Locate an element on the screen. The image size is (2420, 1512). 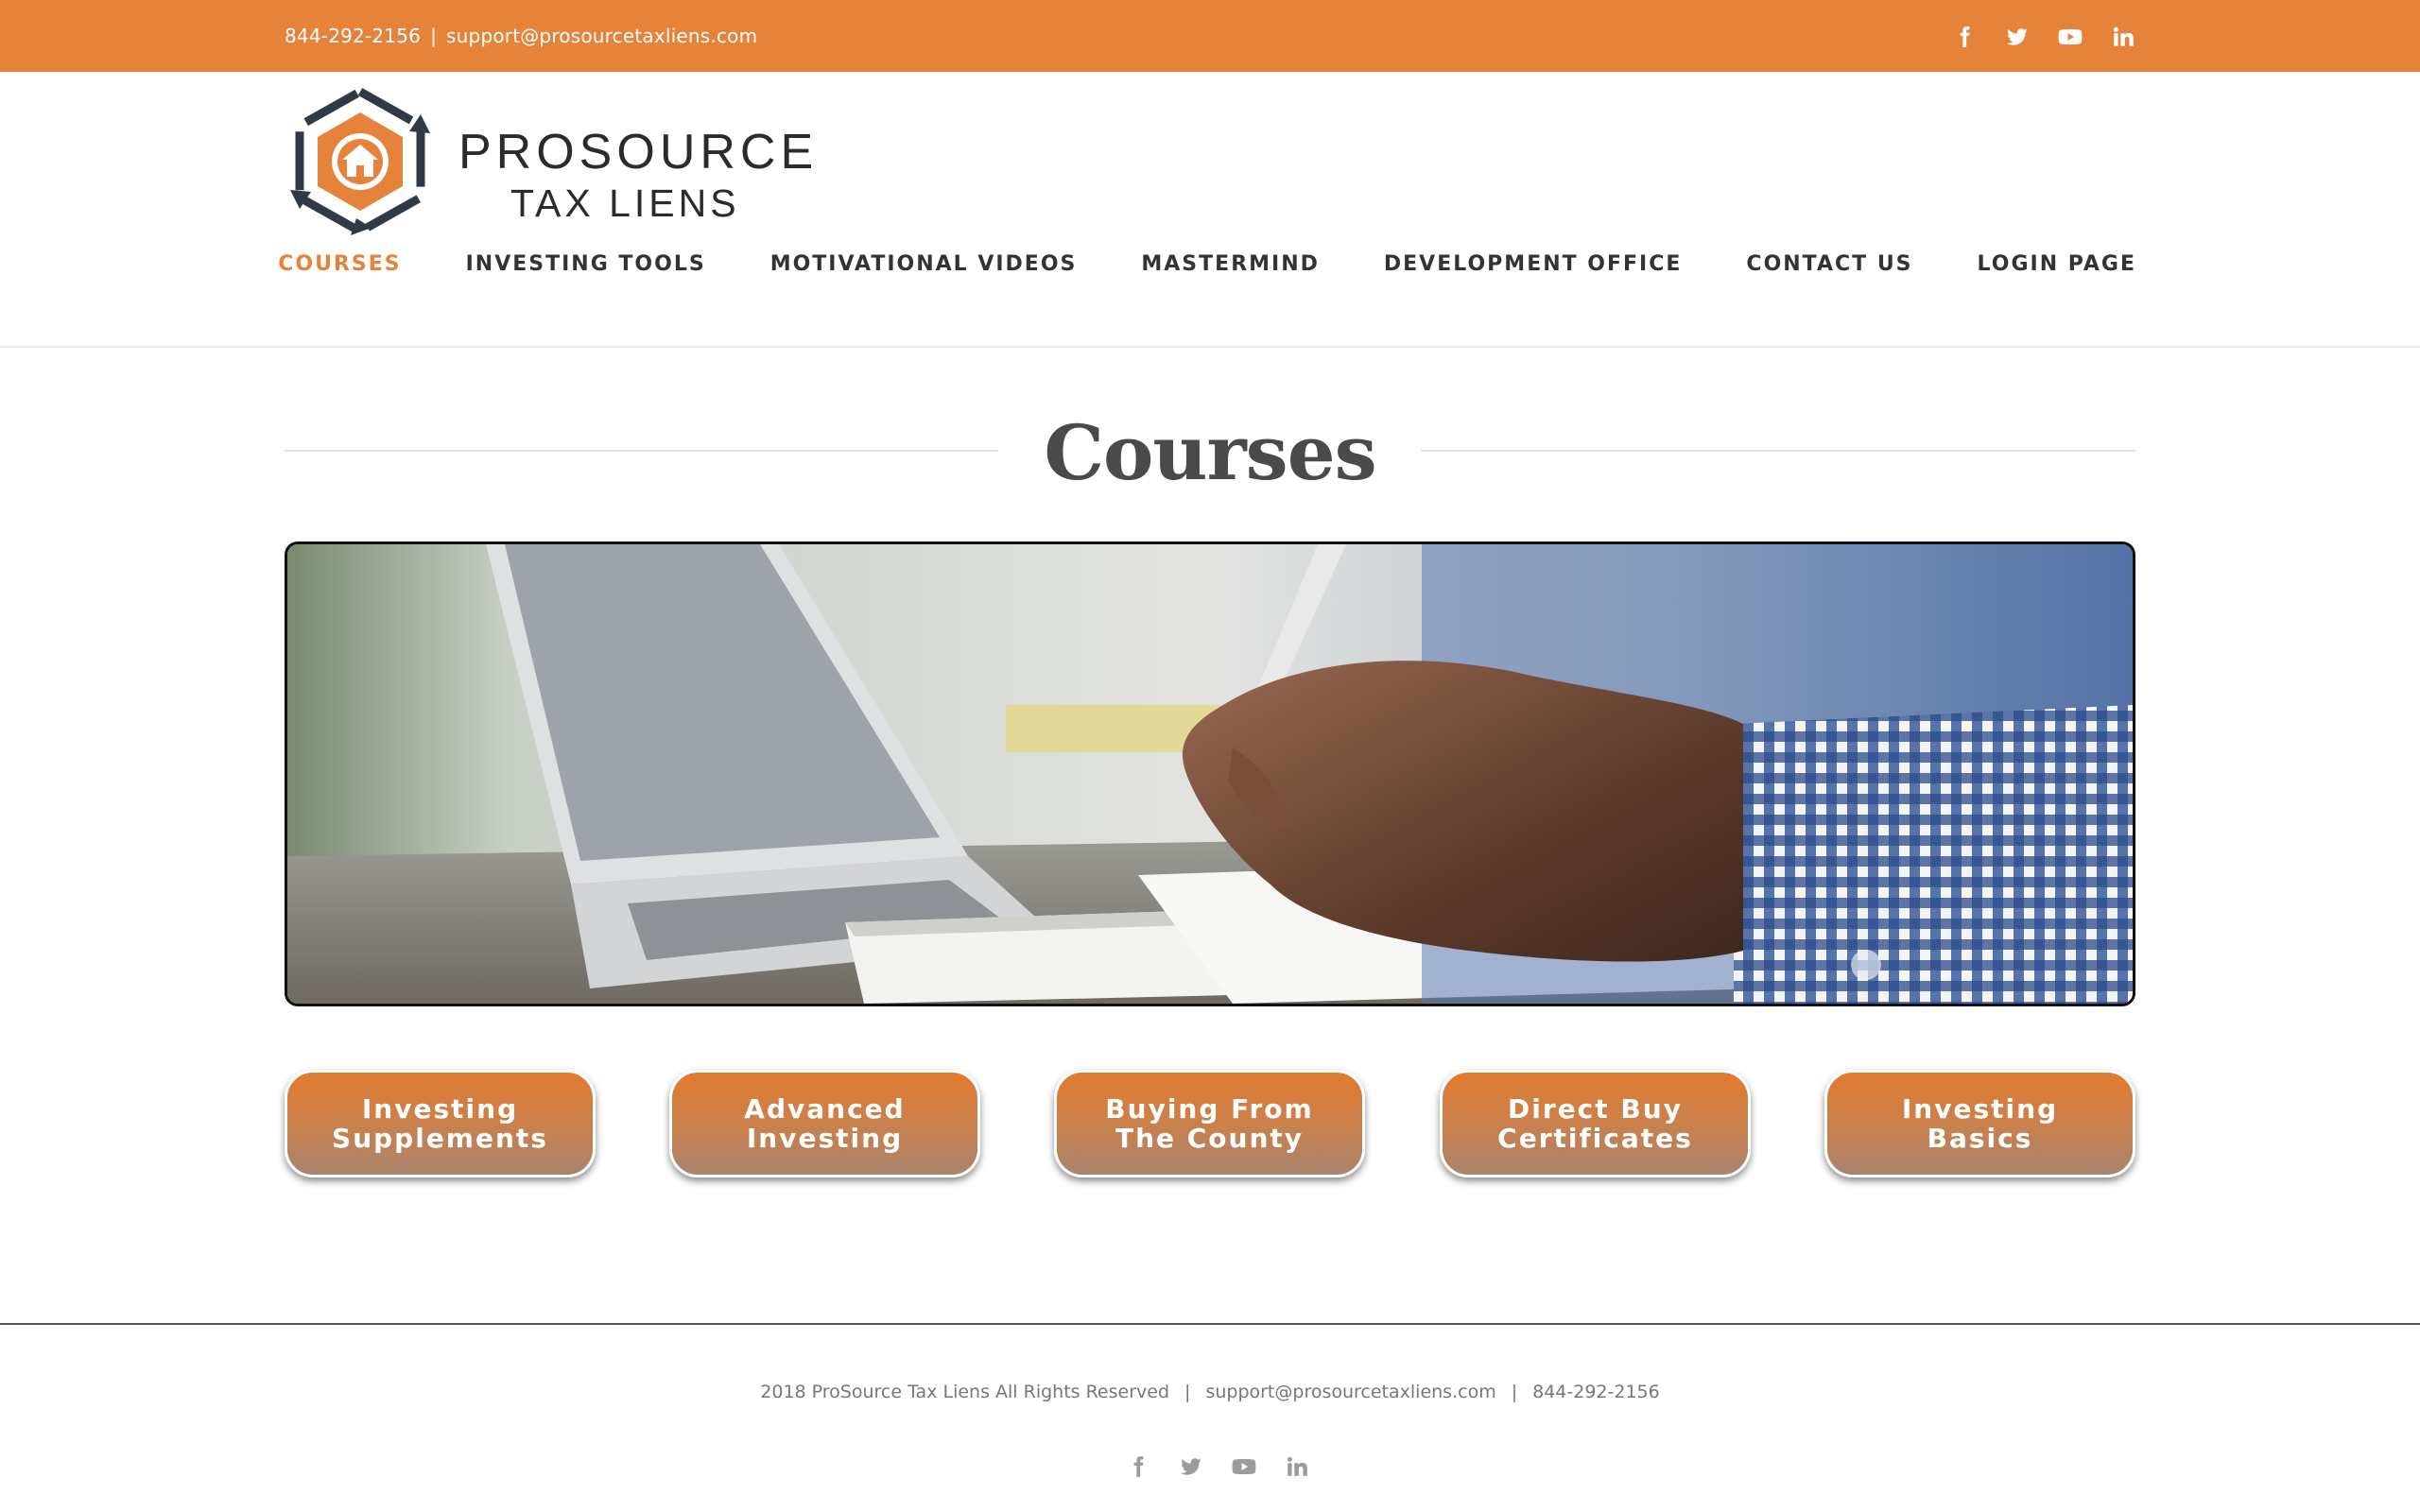
nav-motivational-videos: MOTIVATIONAL VIDEOS is located at coordinates (924, 264).